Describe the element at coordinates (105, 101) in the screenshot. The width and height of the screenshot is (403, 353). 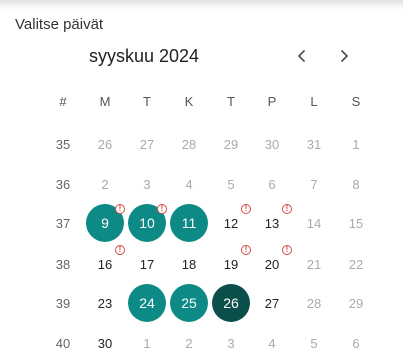
I see `weekday-header: M` at that location.